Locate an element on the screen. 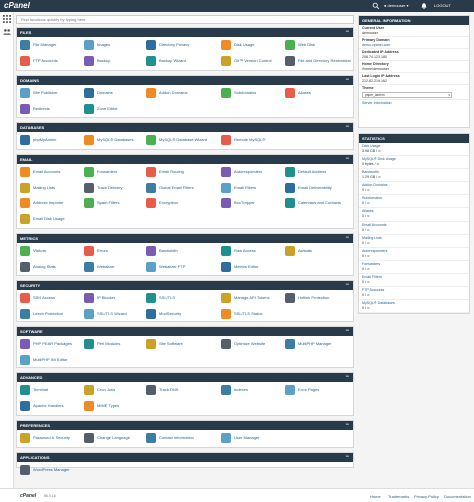 The image size is (474, 502). panel-header: PREFERENCES − is located at coordinates (185, 425).